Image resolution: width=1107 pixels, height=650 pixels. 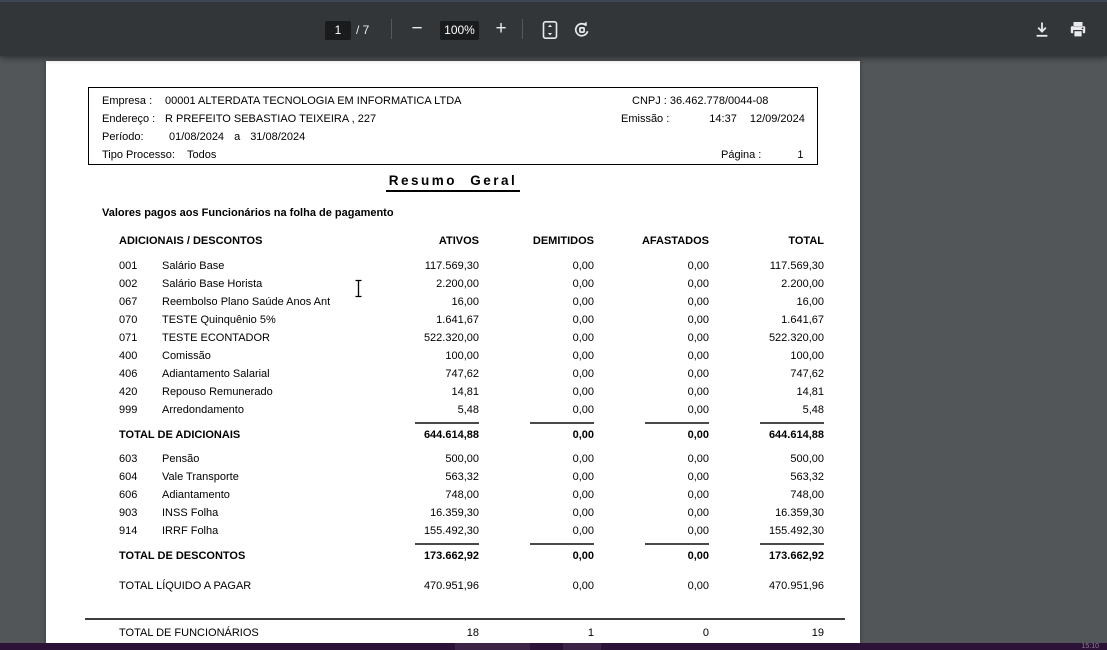 What do you see at coordinates (123, 137) in the screenshot?
I see `periodo-label: Período:` at bounding box center [123, 137].